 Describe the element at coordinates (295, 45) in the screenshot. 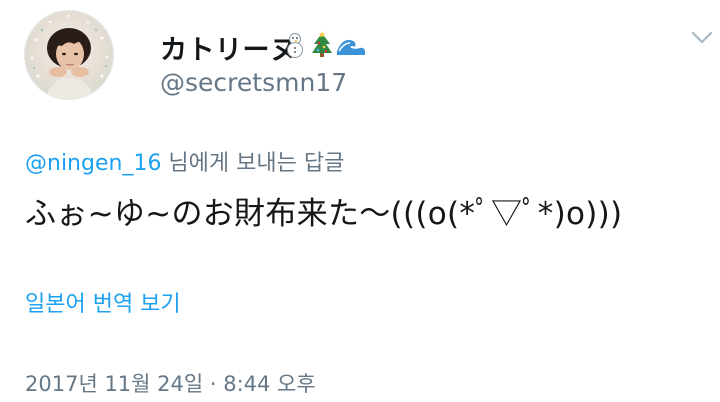

I see `snowman-icon` at that location.